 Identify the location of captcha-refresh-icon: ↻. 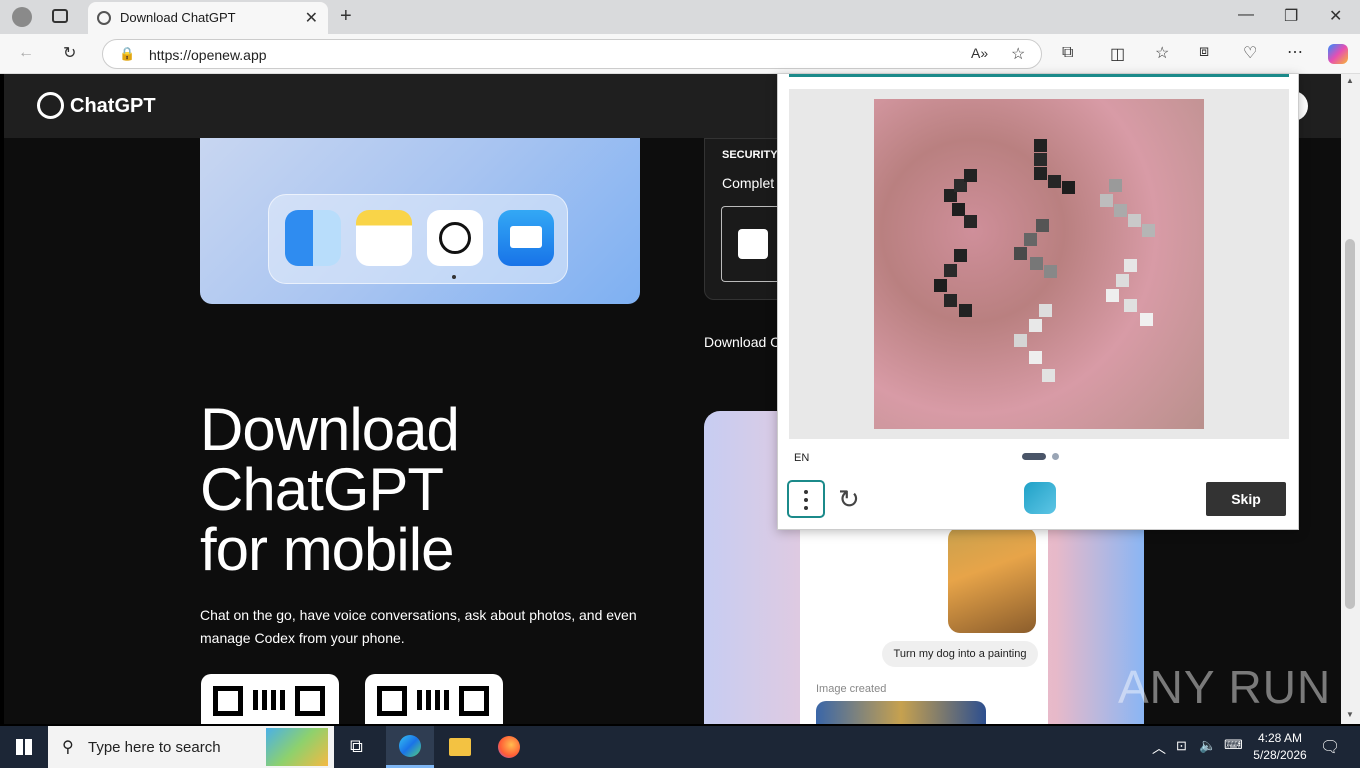
(849, 499).